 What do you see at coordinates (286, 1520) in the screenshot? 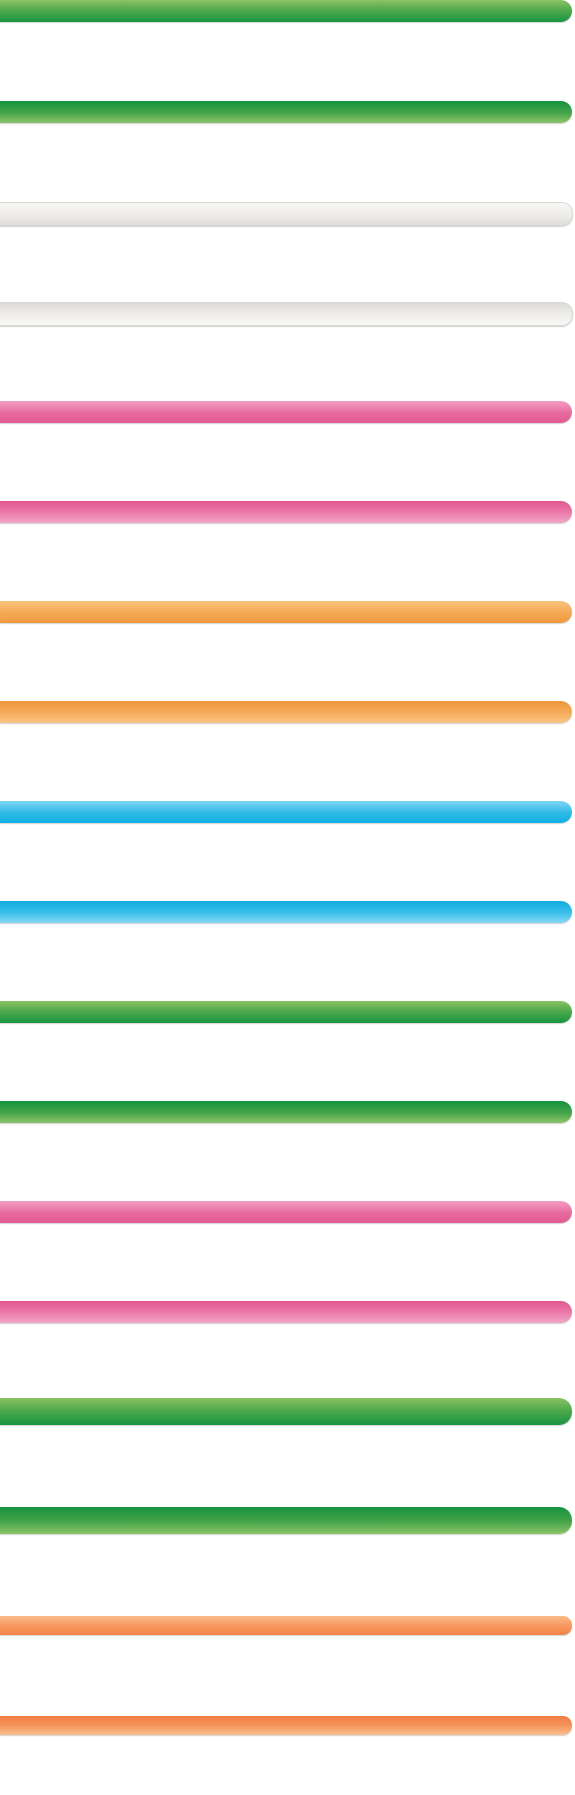
I see `bar-green-thick-dark-top` at bounding box center [286, 1520].